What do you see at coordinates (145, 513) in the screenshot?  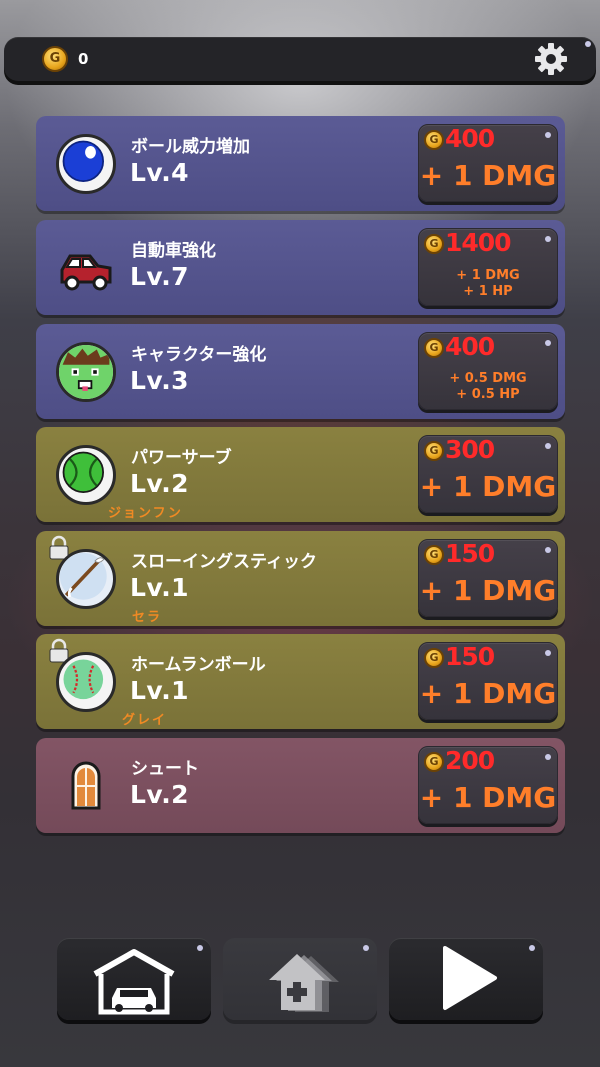 I see `character-owner: ジョンフン` at bounding box center [145, 513].